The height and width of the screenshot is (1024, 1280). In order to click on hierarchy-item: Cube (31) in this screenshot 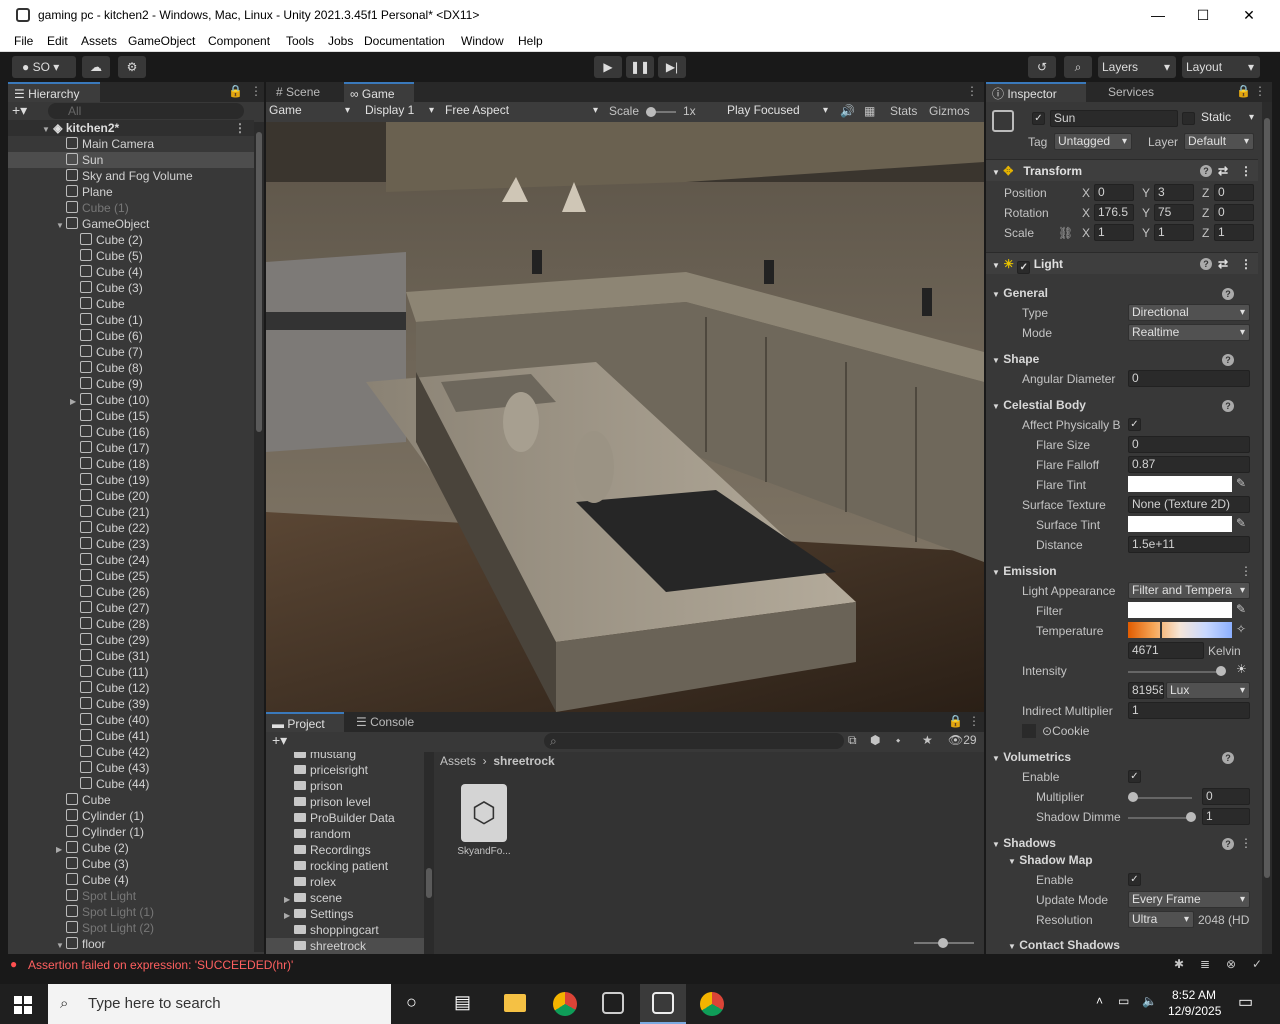, I will do `click(131, 656)`.